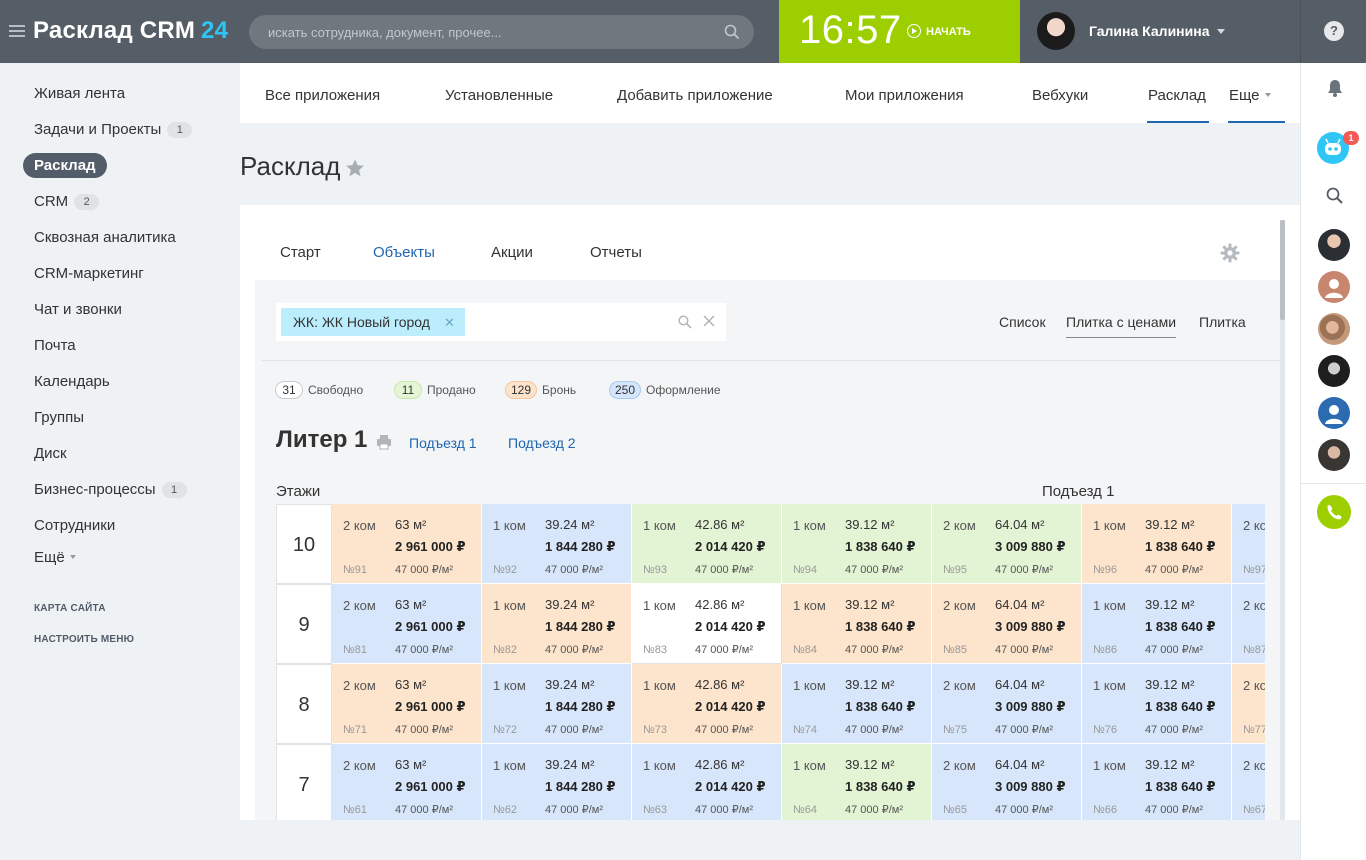 Image resolution: width=1366 pixels, height=860 pixels. Describe the element at coordinates (709, 321) in the screenshot. I see `filter-clear-icon` at that location.